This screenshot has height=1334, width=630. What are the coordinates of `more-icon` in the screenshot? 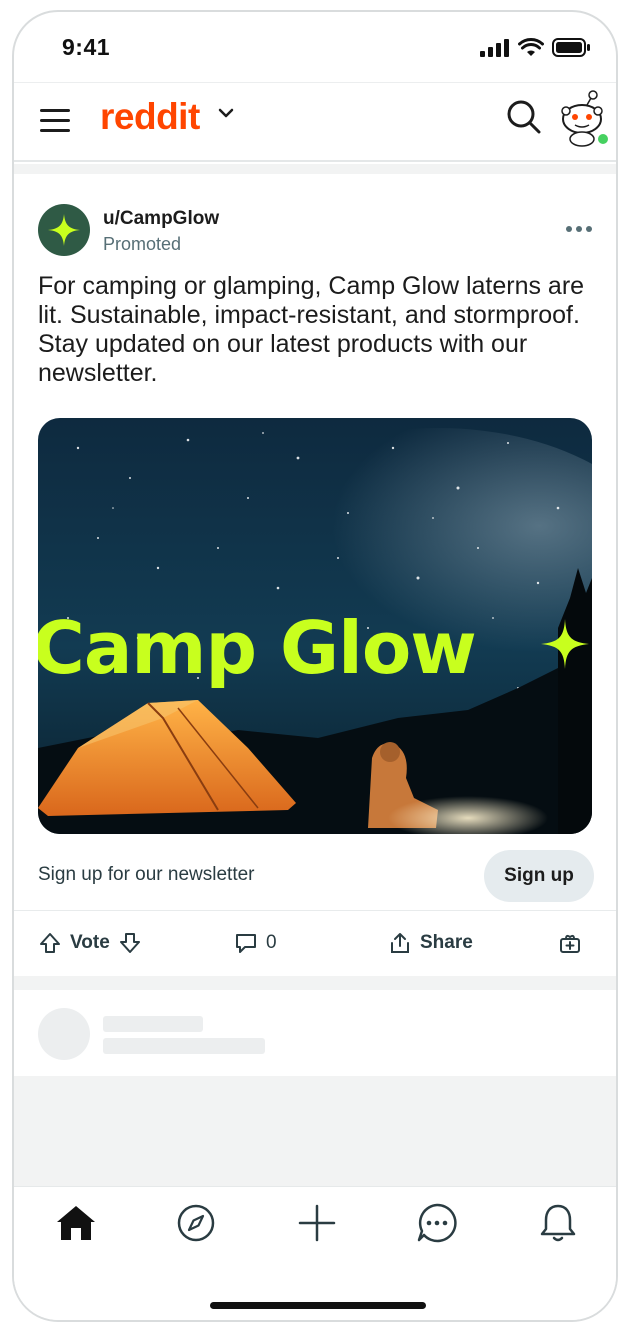 It's located at (579, 229).